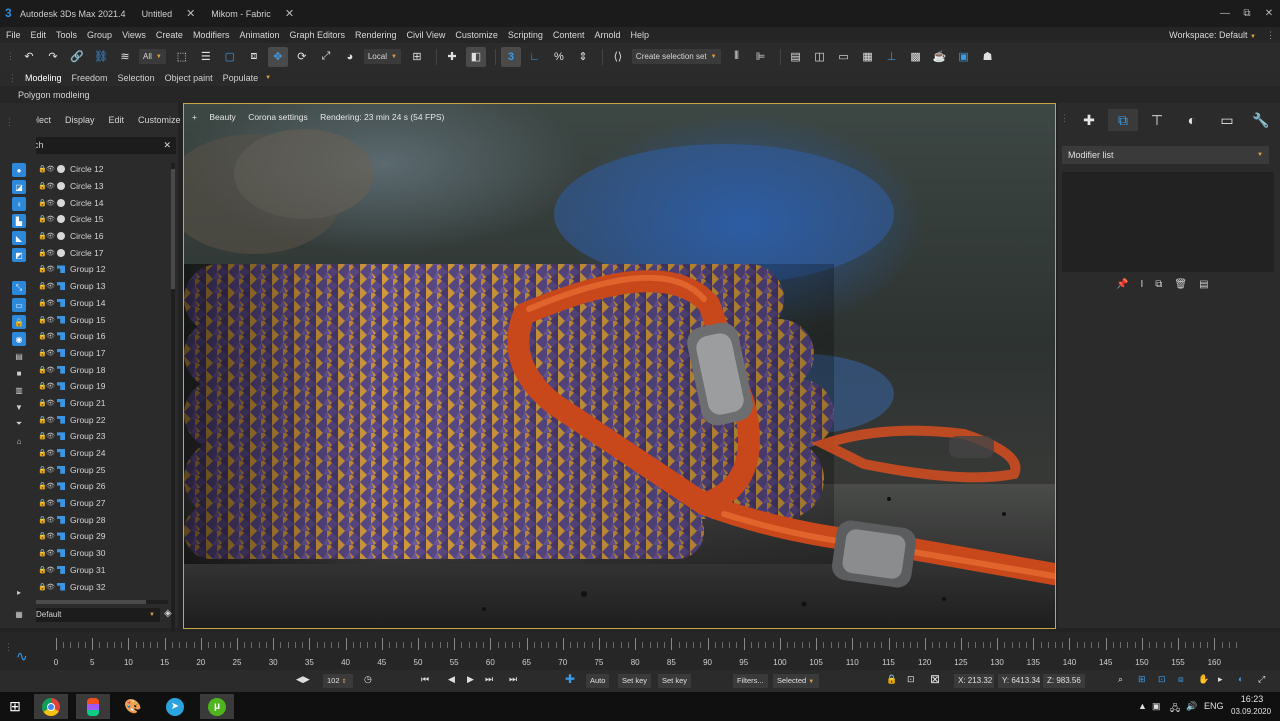 Image resolution: width=1280 pixels, height=721 pixels. What do you see at coordinates (182, 57) in the screenshot?
I see `select-object-icon: ⬚` at bounding box center [182, 57].